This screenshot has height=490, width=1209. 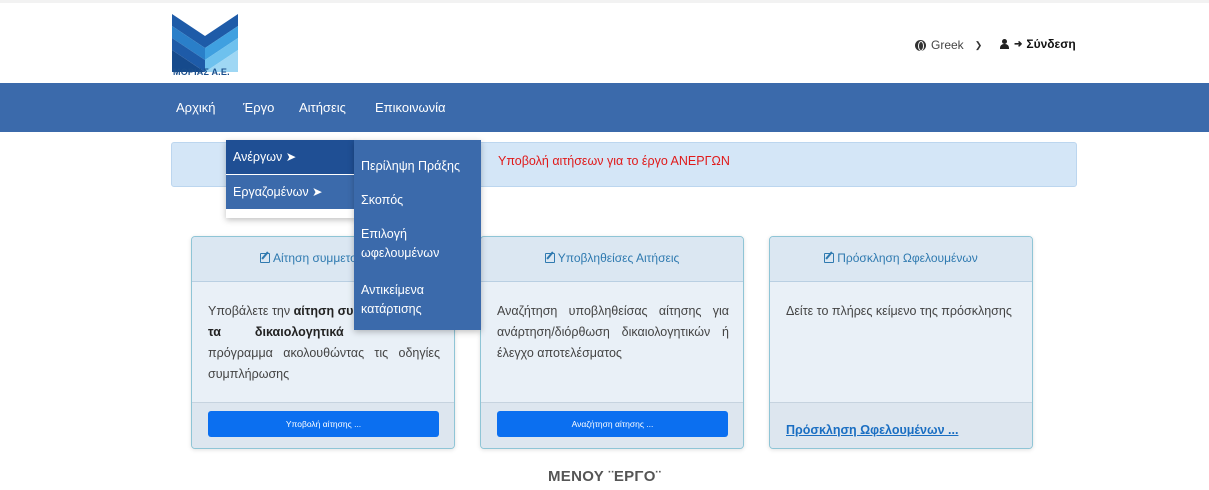 What do you see at coordinates (196, 107) in the screenshot?
I see `nav-item-home: Αρχική` at bounding box center [196, 107].